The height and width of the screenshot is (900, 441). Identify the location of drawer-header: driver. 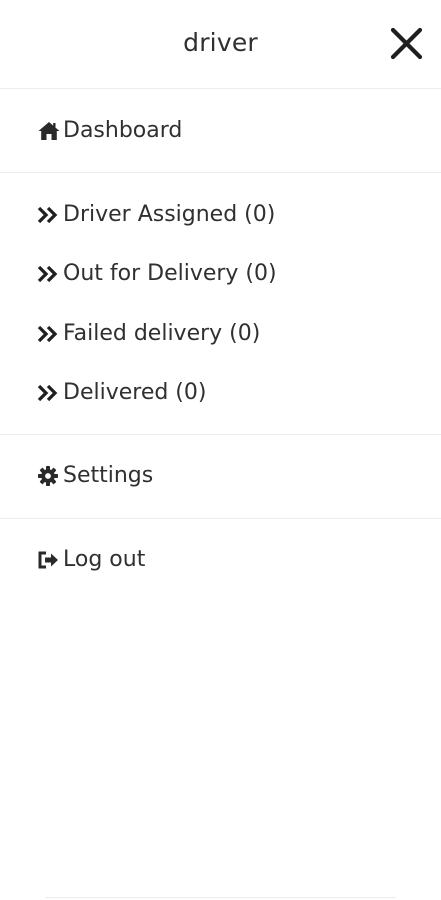
(220, 44).